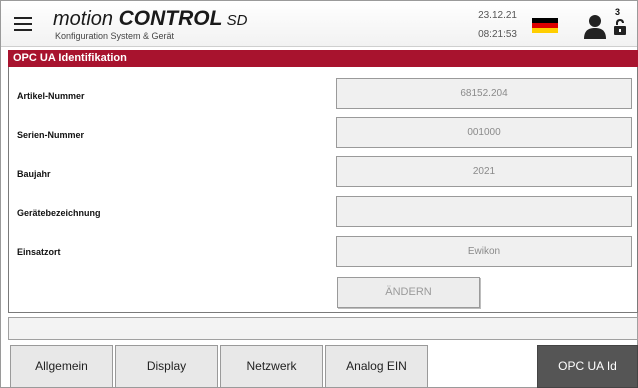 The image size is (638, 388). Describe the element at coordinates (376, 366) in the screenshot. I see `tab-analog-ein: Analog EIN` at that location.